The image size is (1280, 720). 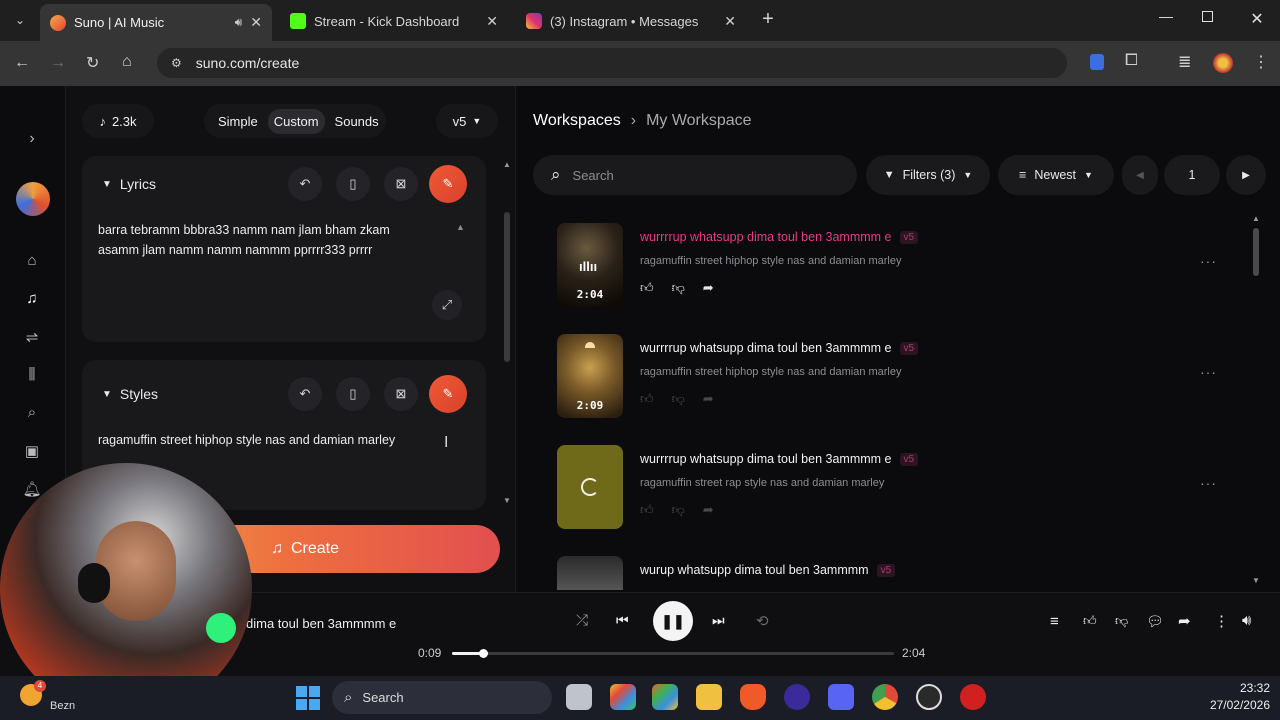 I want to click on shuffle-icon: ⤮, so click(x=582, y=620).